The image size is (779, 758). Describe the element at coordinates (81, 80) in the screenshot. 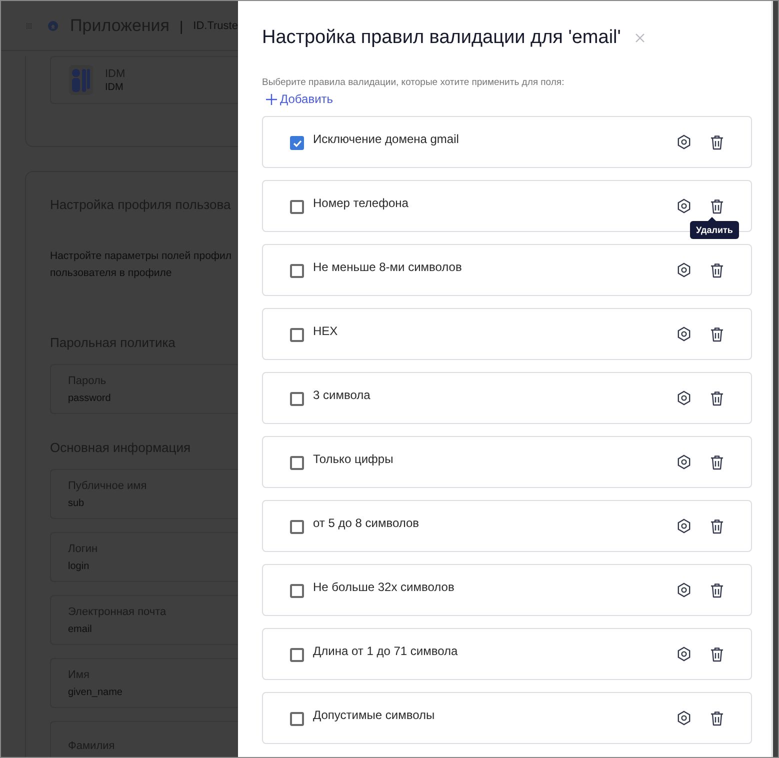

I see `app-logo-icon` at that location.